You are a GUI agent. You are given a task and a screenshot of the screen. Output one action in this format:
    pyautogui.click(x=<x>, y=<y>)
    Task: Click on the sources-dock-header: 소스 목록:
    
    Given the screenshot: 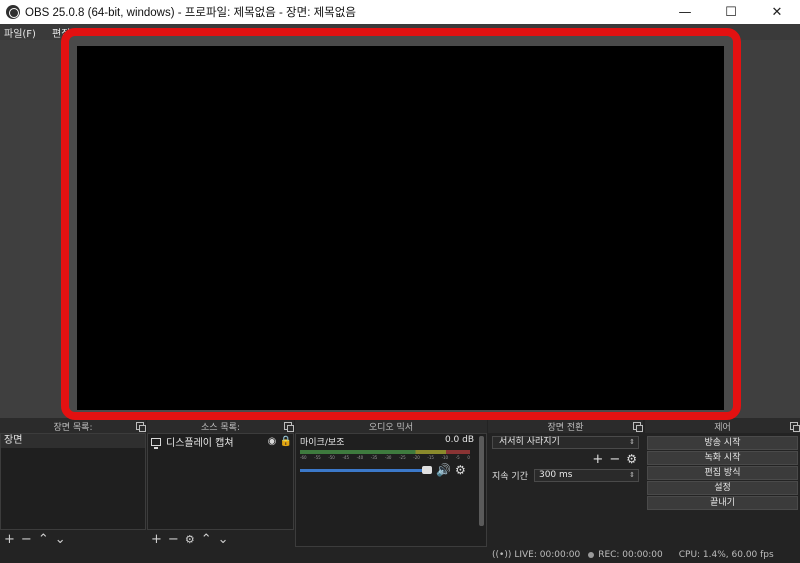 What is the action you would take?
    pyautogui.click(x=220, y=426)
    